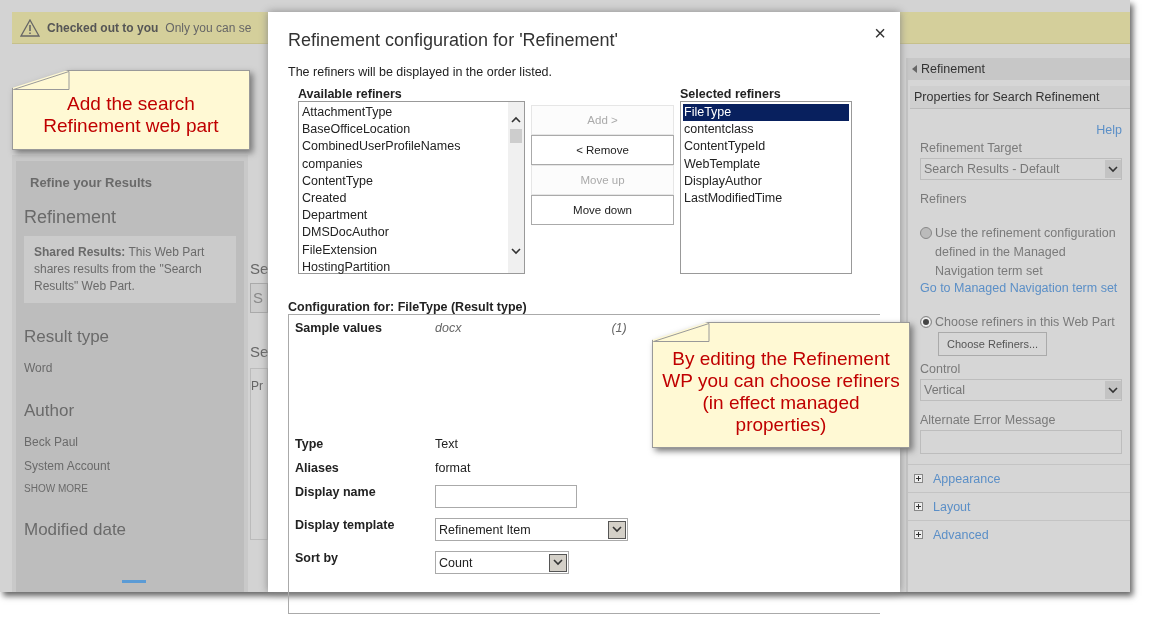 Image resolution: width=1158 pixels, height=621 pixels. I want to click on list-item: FileType, so click(766, 113).